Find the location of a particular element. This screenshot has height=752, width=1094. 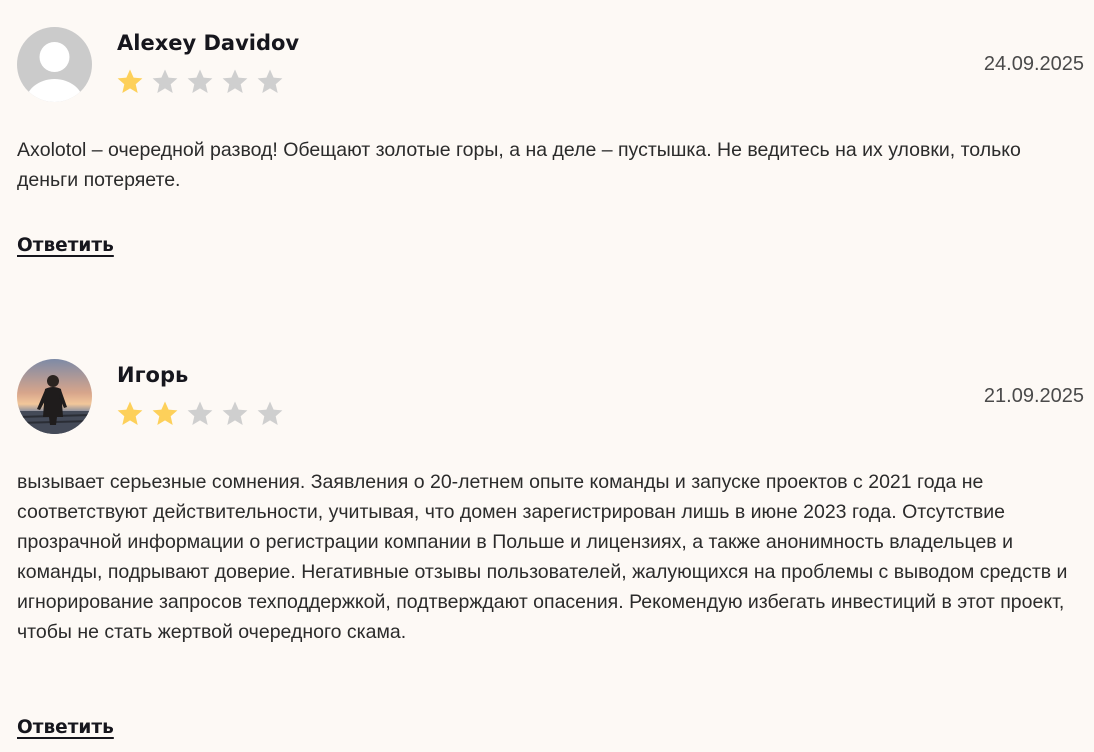

user-photo-avatar-icon is located at coordinates (54, 396).